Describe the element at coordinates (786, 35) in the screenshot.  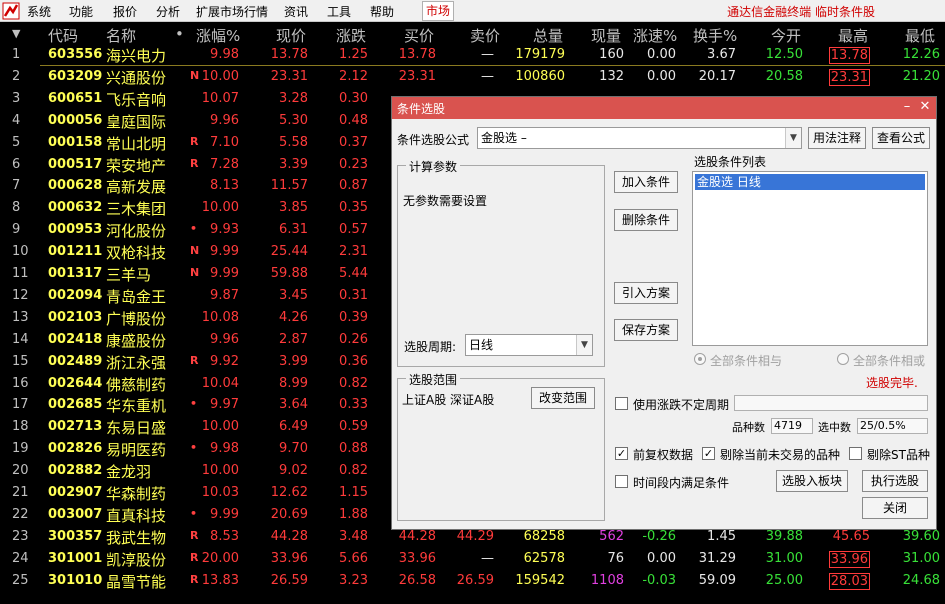
I see `col-header-open: 今开` at that location.